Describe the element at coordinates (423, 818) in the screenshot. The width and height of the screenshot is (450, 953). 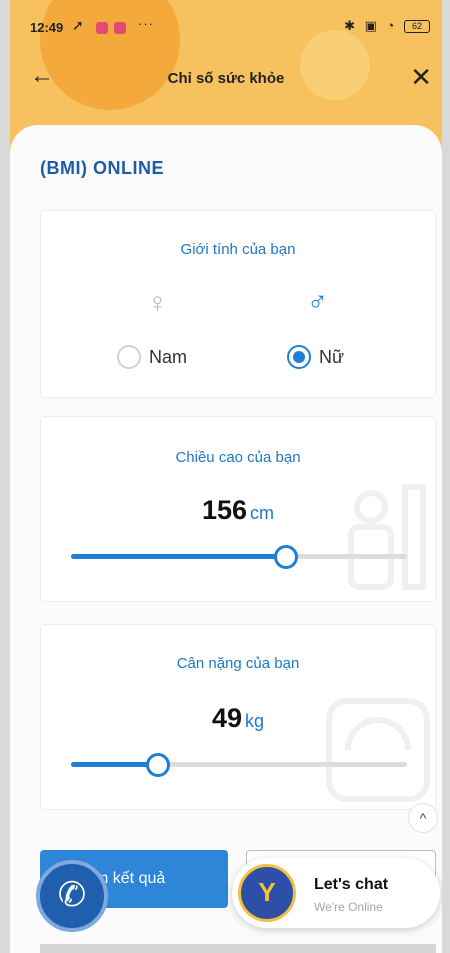
I see `scroll-to-top-button: ^` at that location.